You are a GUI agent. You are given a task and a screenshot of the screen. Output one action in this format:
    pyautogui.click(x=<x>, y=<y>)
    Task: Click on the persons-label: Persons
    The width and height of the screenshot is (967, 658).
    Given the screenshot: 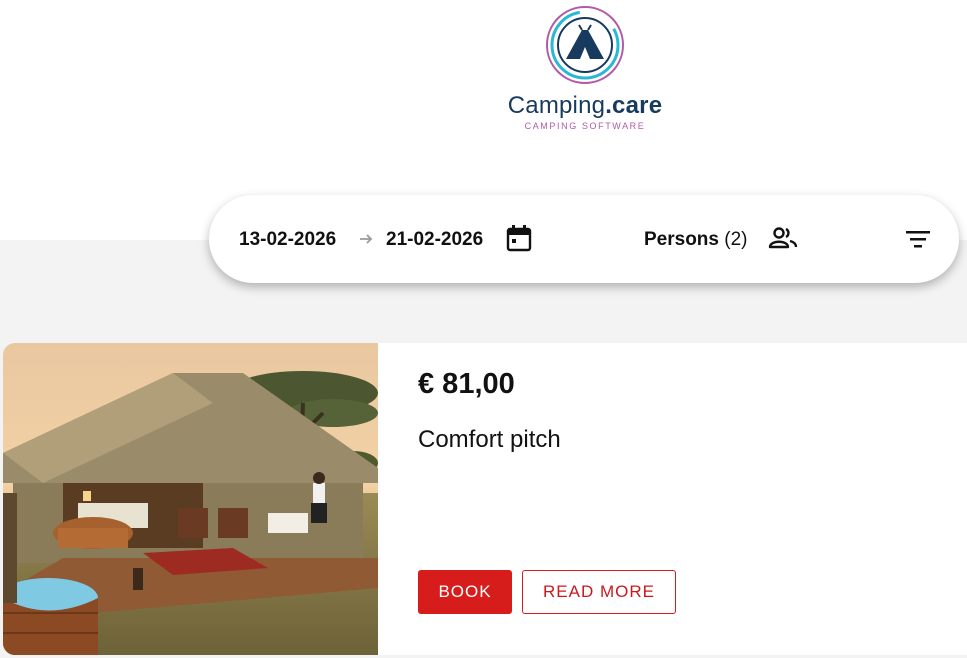 What is the action you would take?
    pyautogui.click(x=681, y=239)
    